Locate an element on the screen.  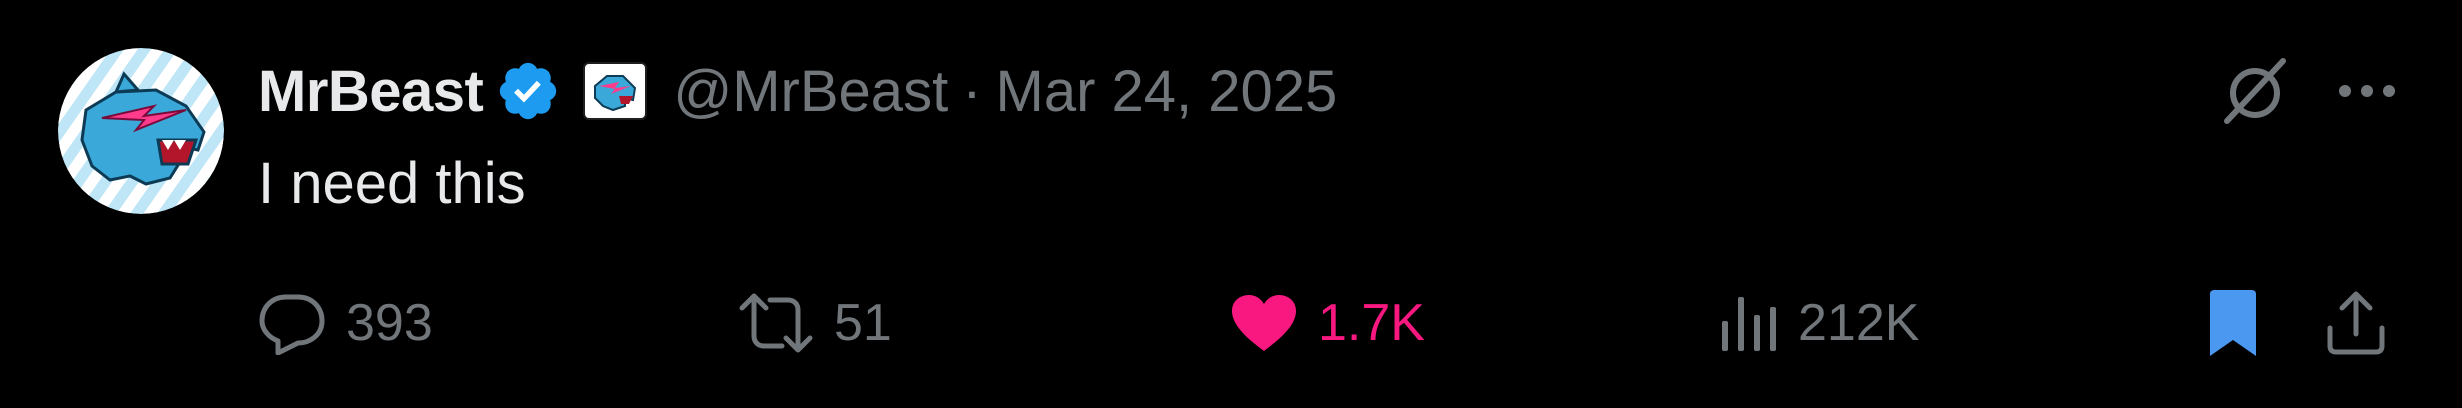
retweet-button: 51 is located at coordinates (815, 323).